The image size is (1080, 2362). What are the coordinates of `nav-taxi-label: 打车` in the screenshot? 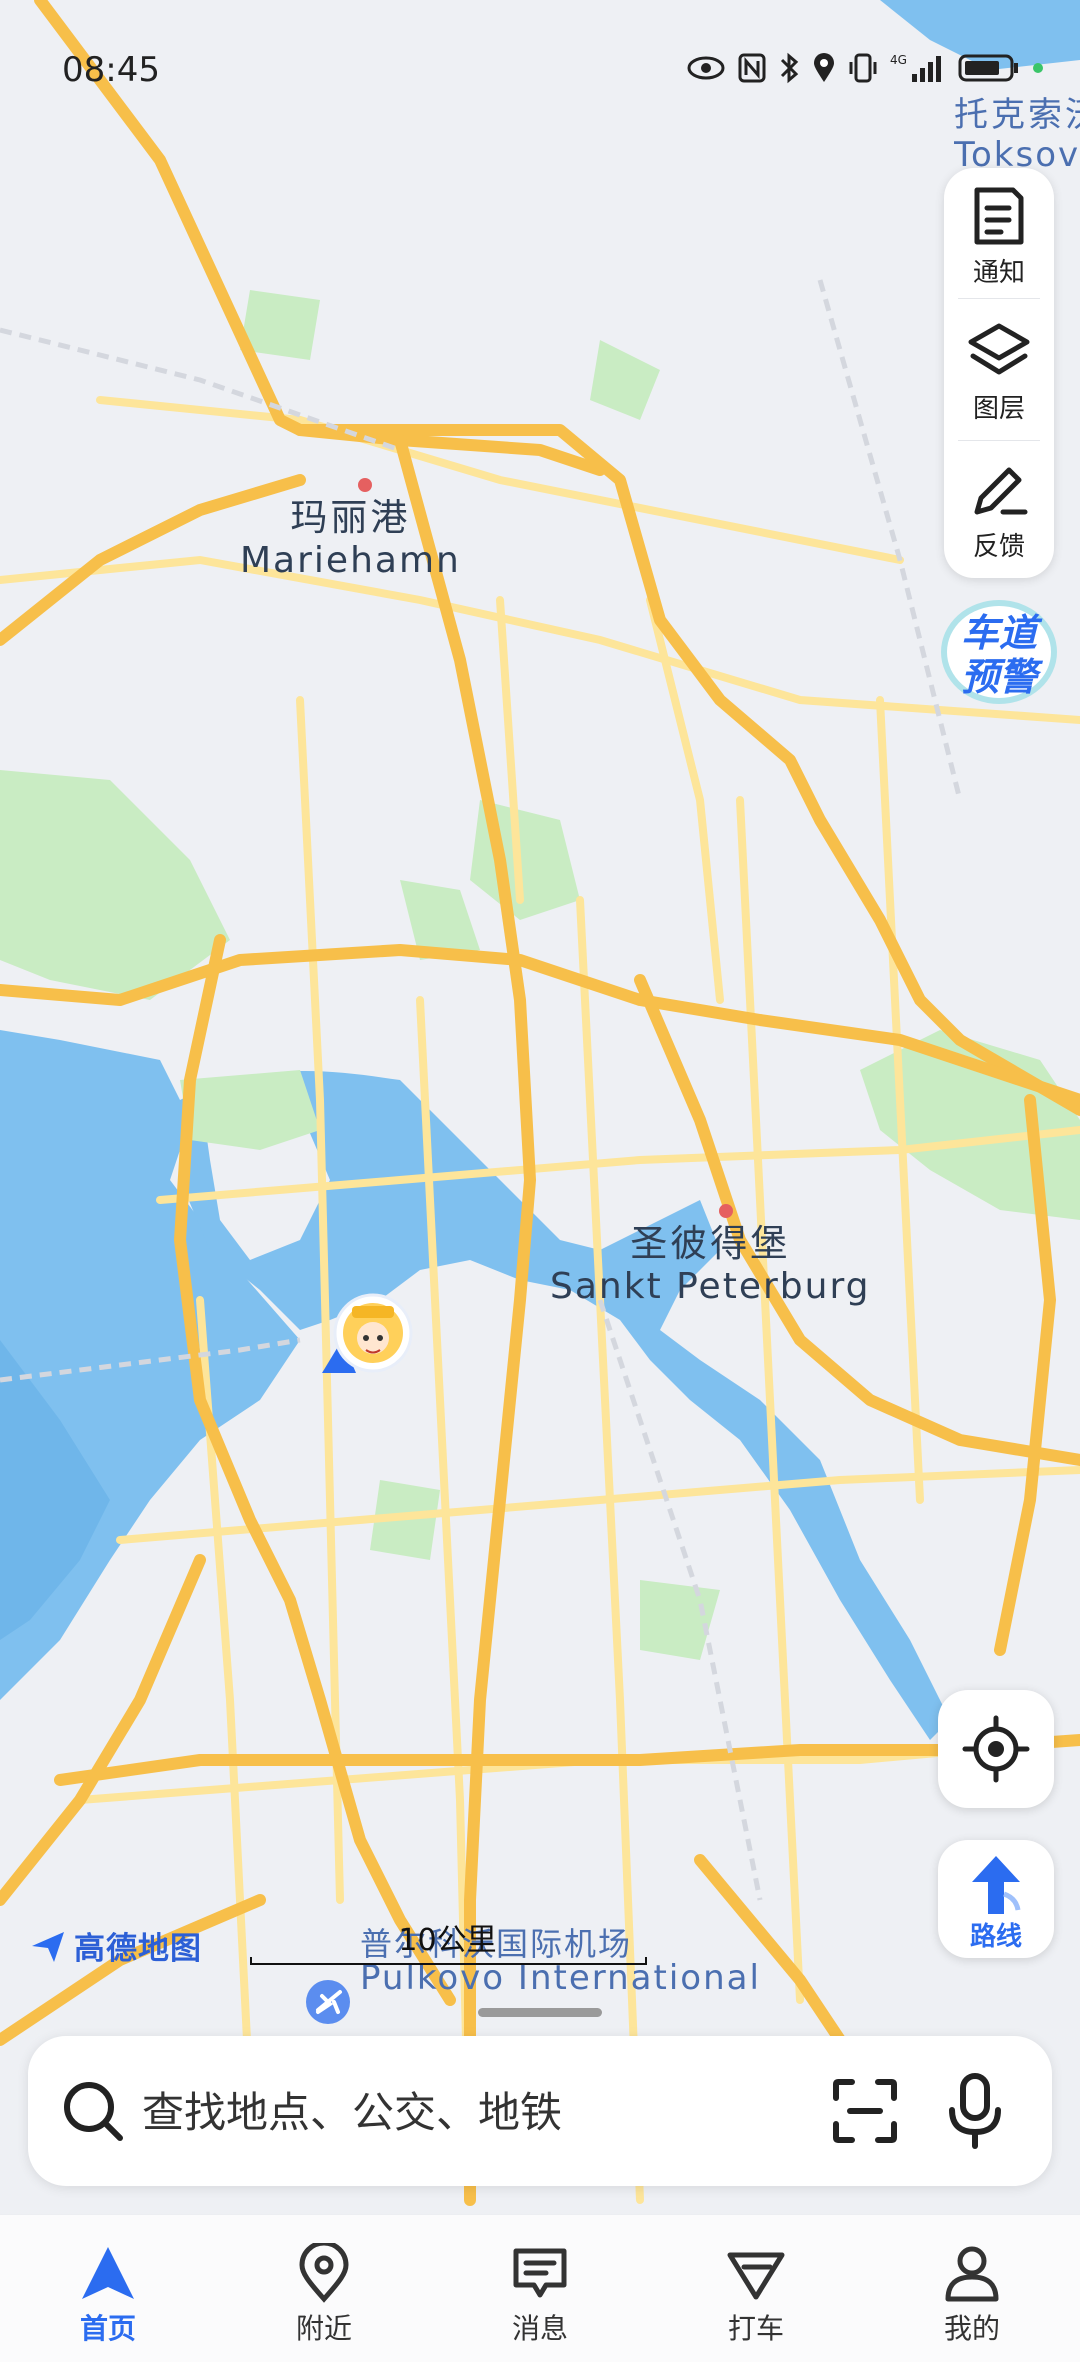 It's located at (755, 2328).